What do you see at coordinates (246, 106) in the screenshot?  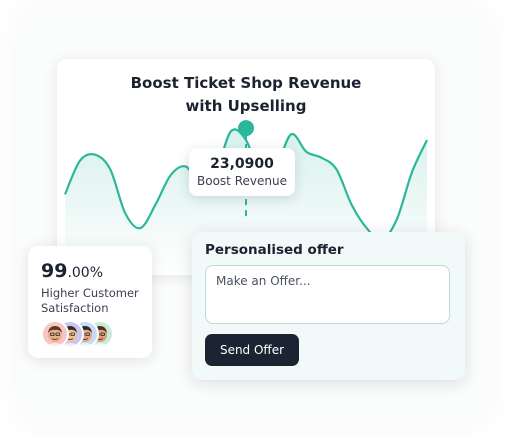 I see `chart-title-line-2: with Upselling` at bounding box center [246, 106].